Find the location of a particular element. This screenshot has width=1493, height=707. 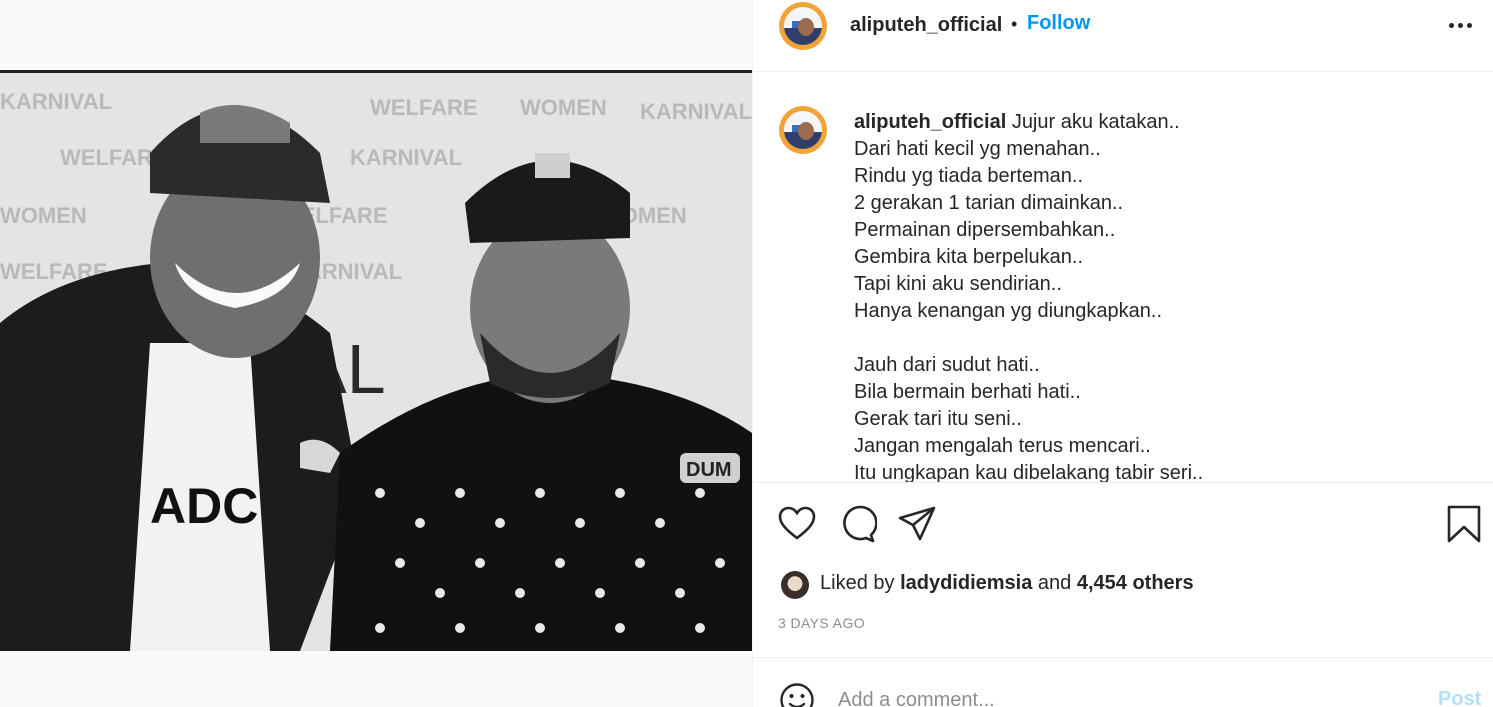

heart-icon is located at coordinates (797, 524).